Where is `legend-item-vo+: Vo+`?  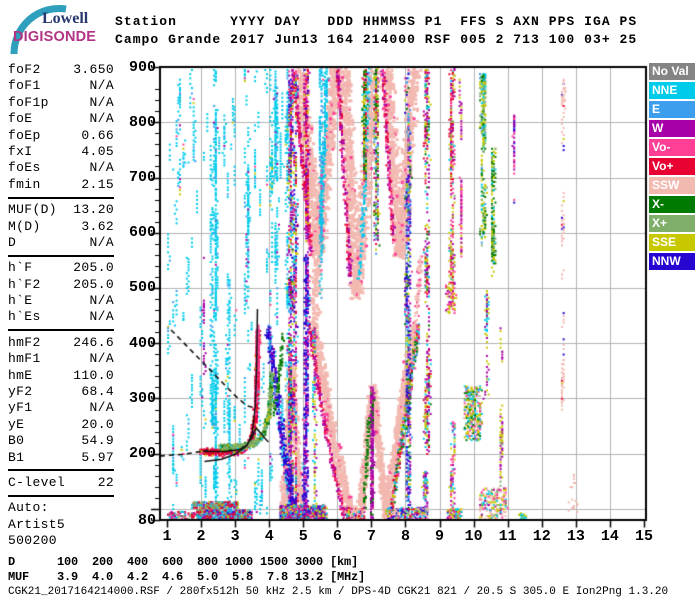 legend-item-vo+: Vo+ is located at coordinates (672, 166).